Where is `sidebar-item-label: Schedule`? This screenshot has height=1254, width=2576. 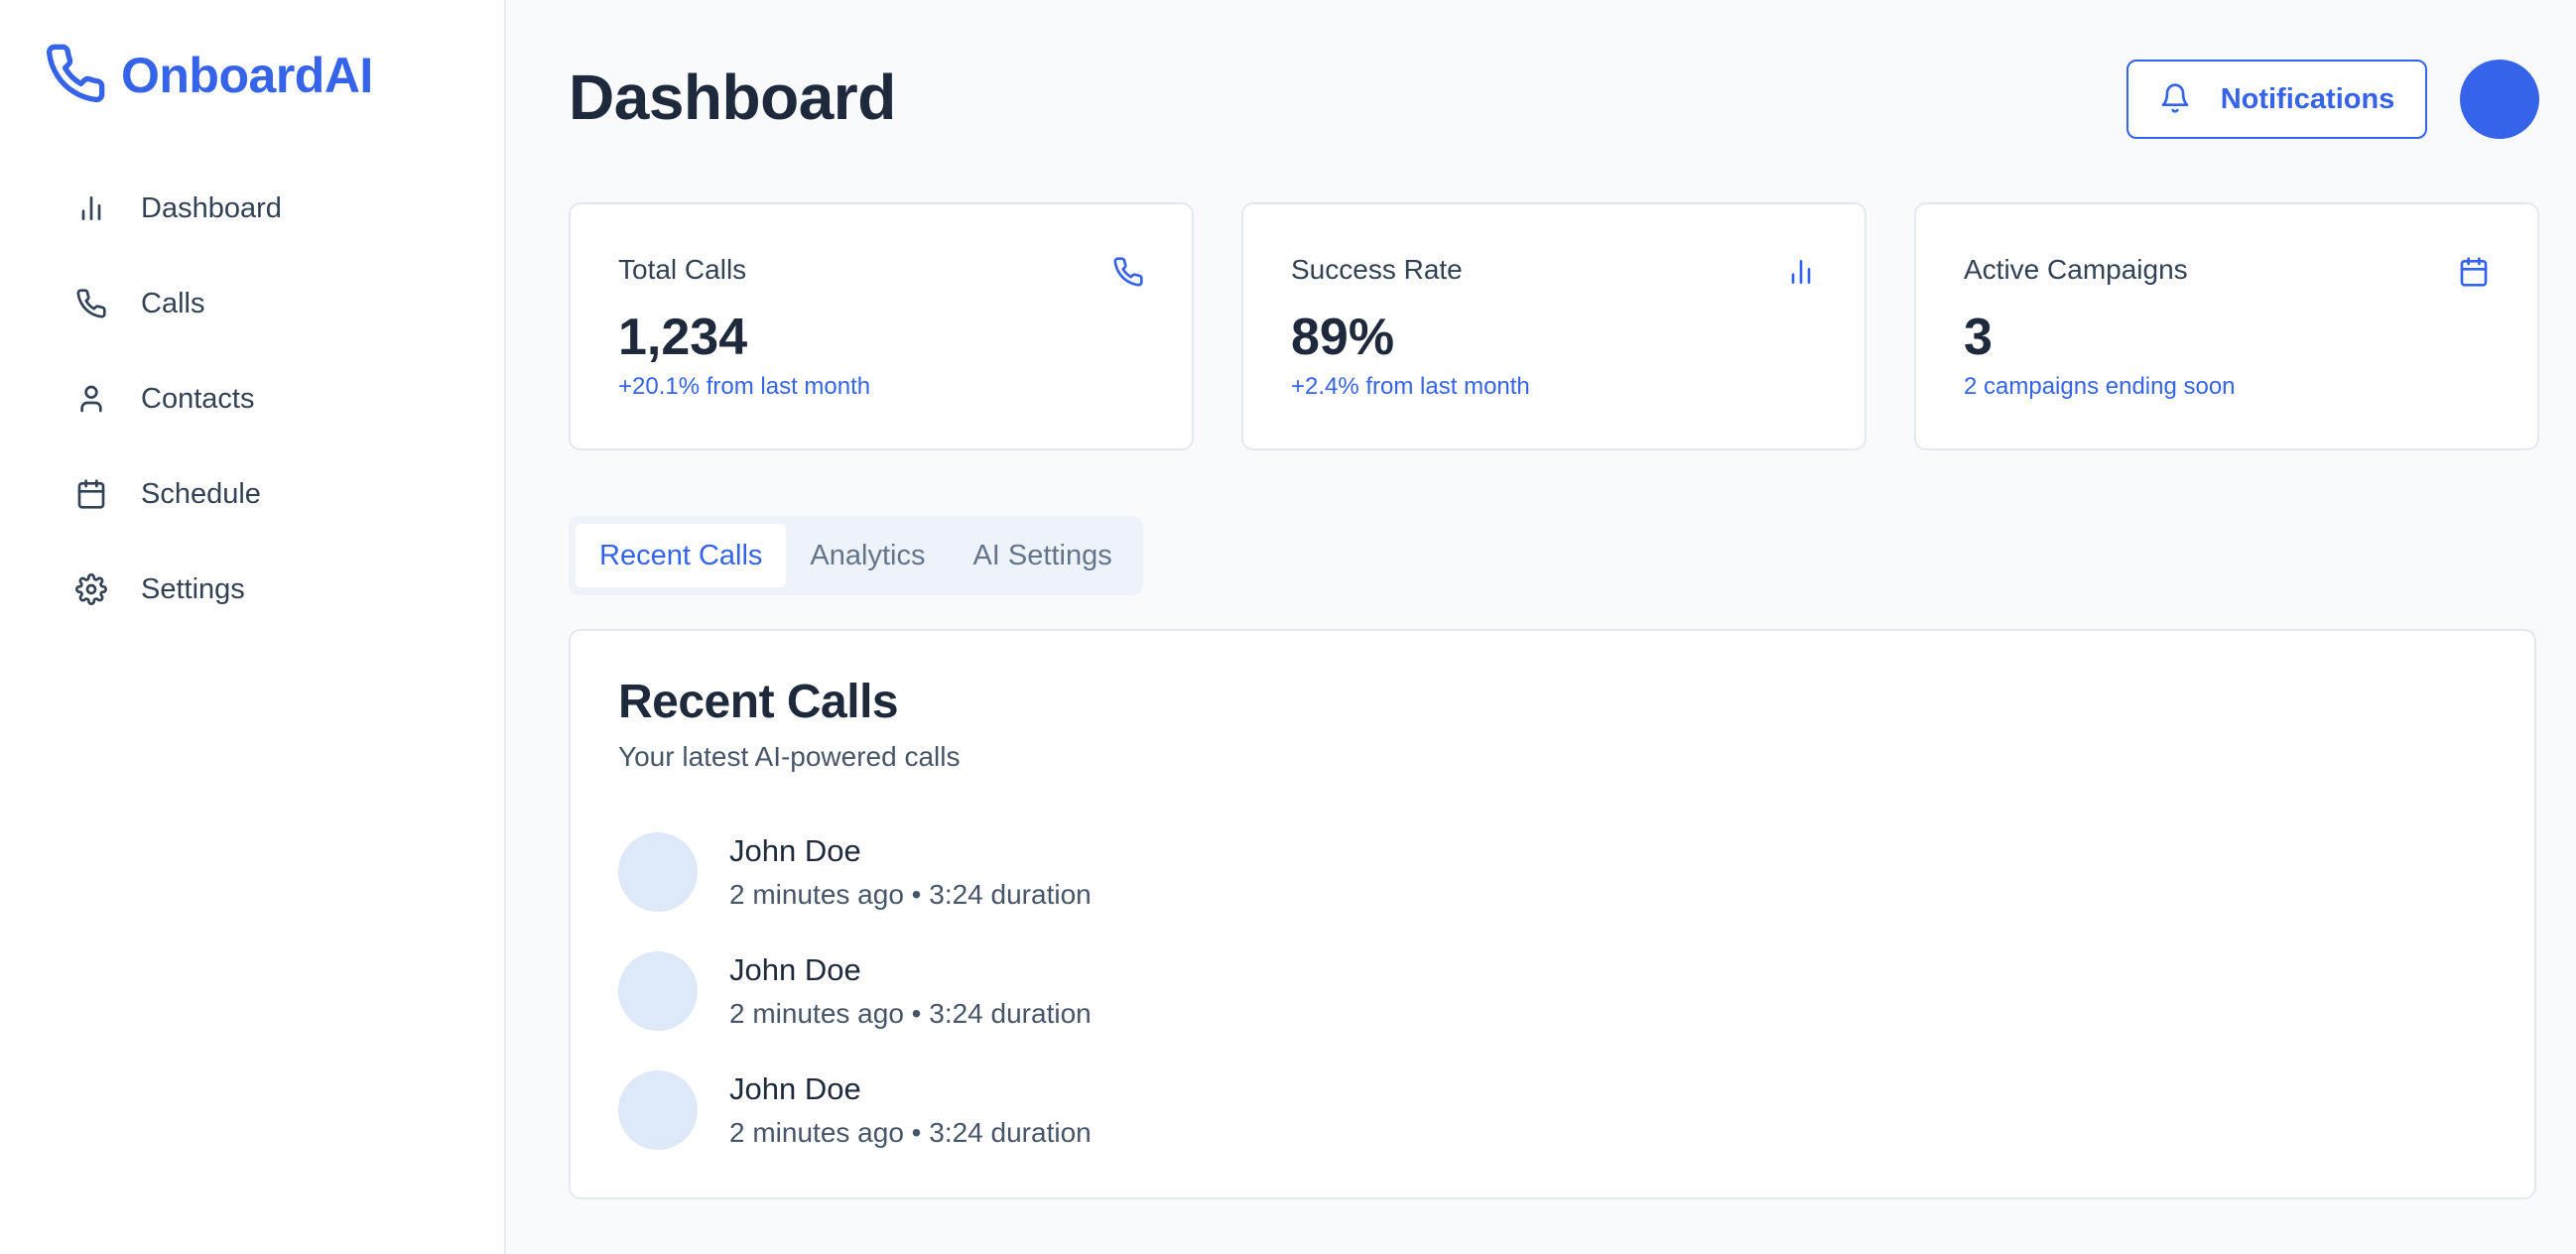
sidebar-item-label: Schedule is located at coordinates (201, 493).